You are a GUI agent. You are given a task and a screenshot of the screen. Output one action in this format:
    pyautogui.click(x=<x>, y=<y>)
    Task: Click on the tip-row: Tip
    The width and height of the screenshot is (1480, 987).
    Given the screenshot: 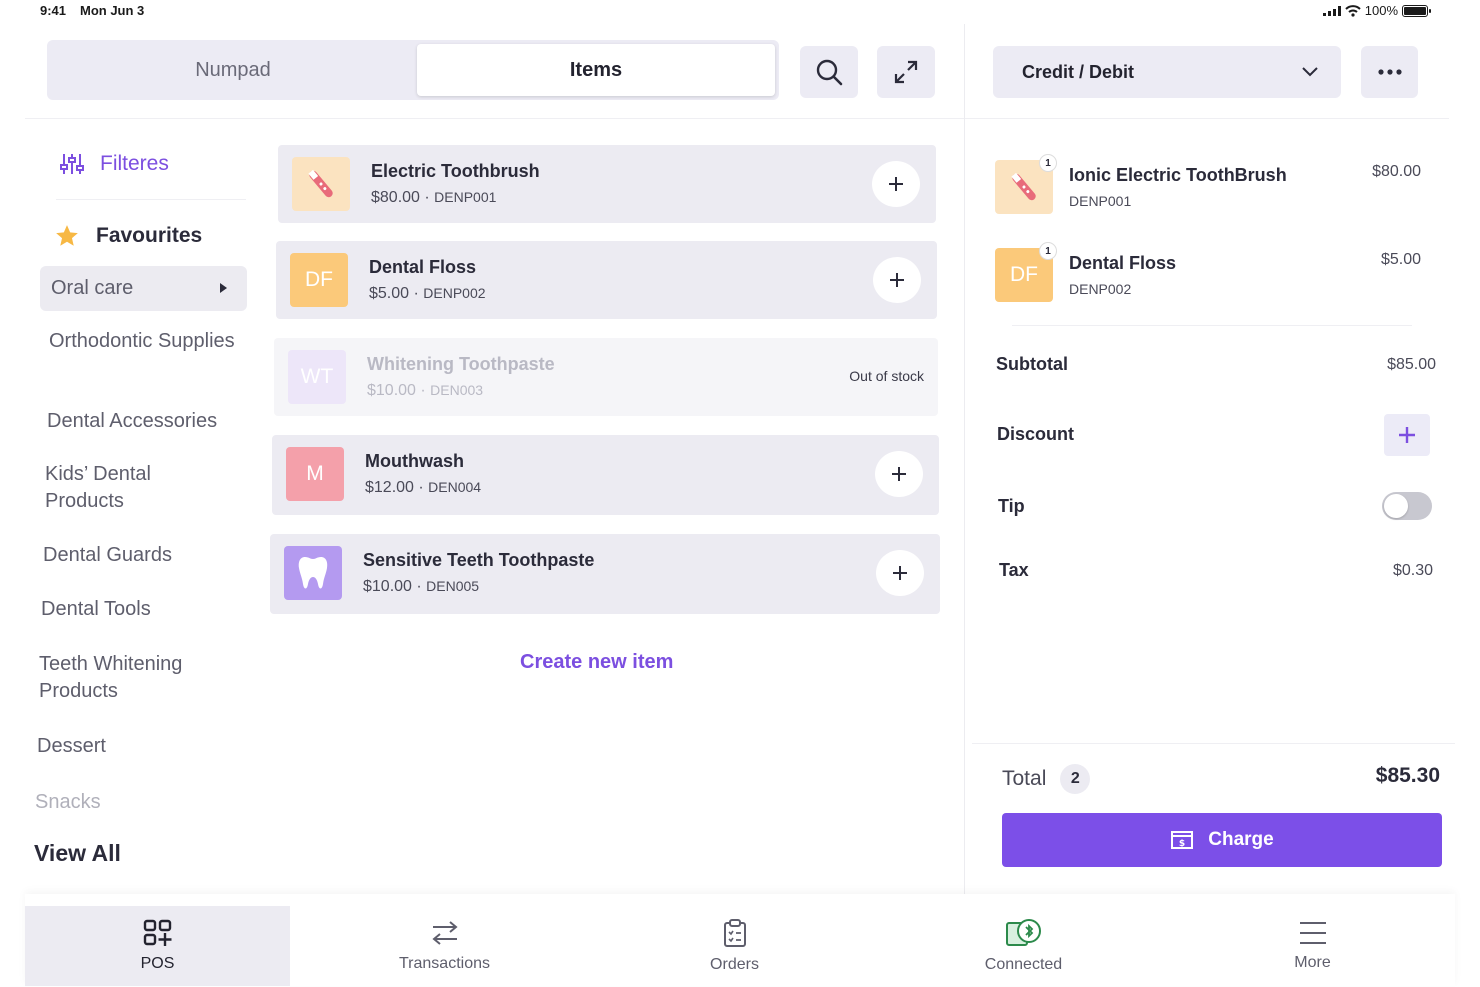 What is the action you would take?
    pyautogui.click(x=1217, y=506)
    